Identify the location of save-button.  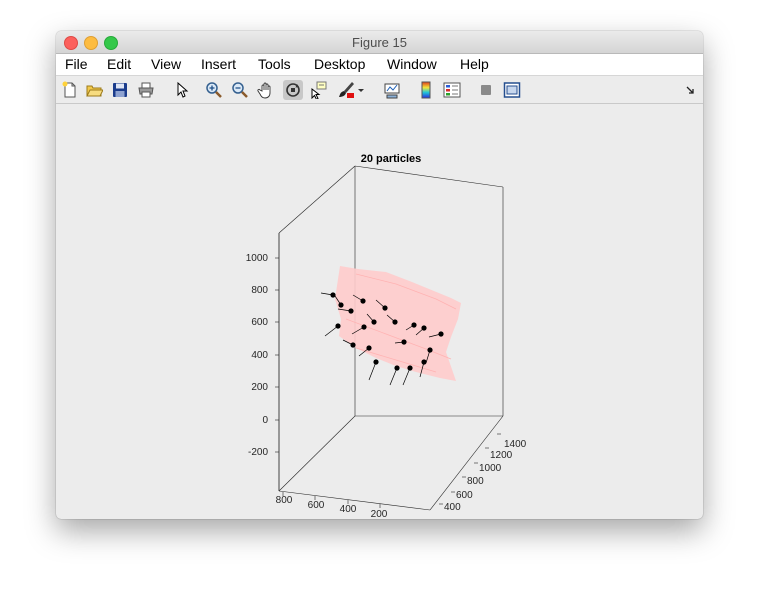
(120, 90).